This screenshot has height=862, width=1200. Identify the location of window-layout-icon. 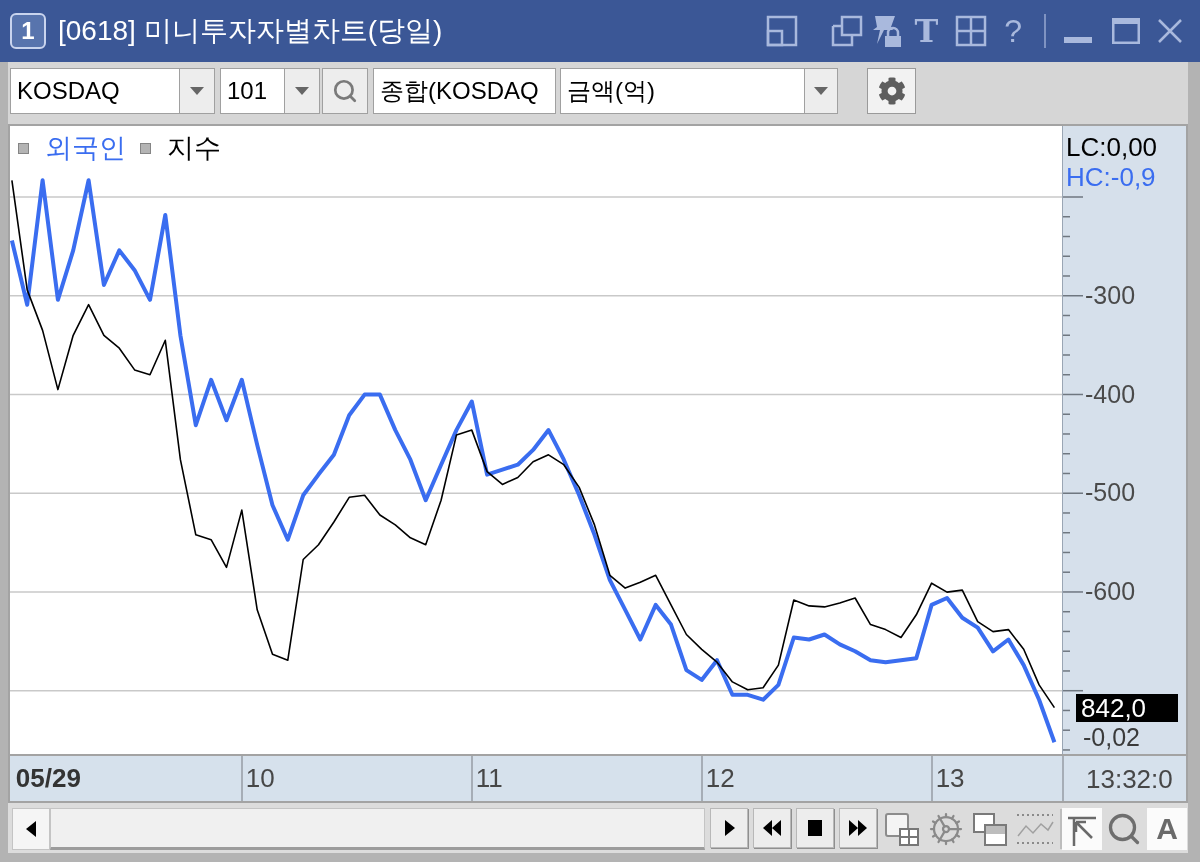
(782, 31).